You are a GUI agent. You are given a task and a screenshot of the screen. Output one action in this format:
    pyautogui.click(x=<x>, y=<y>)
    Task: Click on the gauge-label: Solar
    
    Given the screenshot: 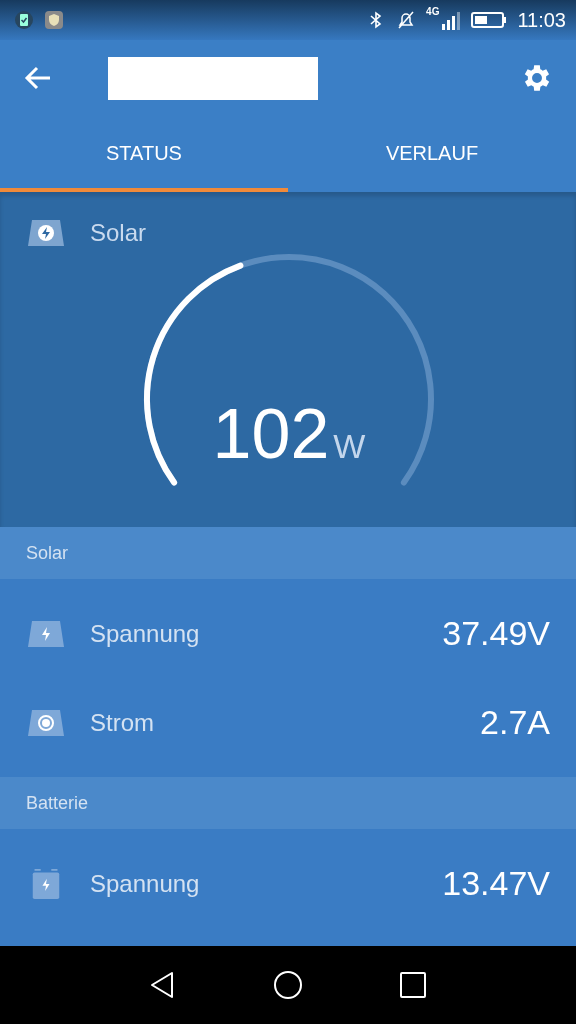 What is the action you would take?
    pyautogui.click(x=118, y=233)
    